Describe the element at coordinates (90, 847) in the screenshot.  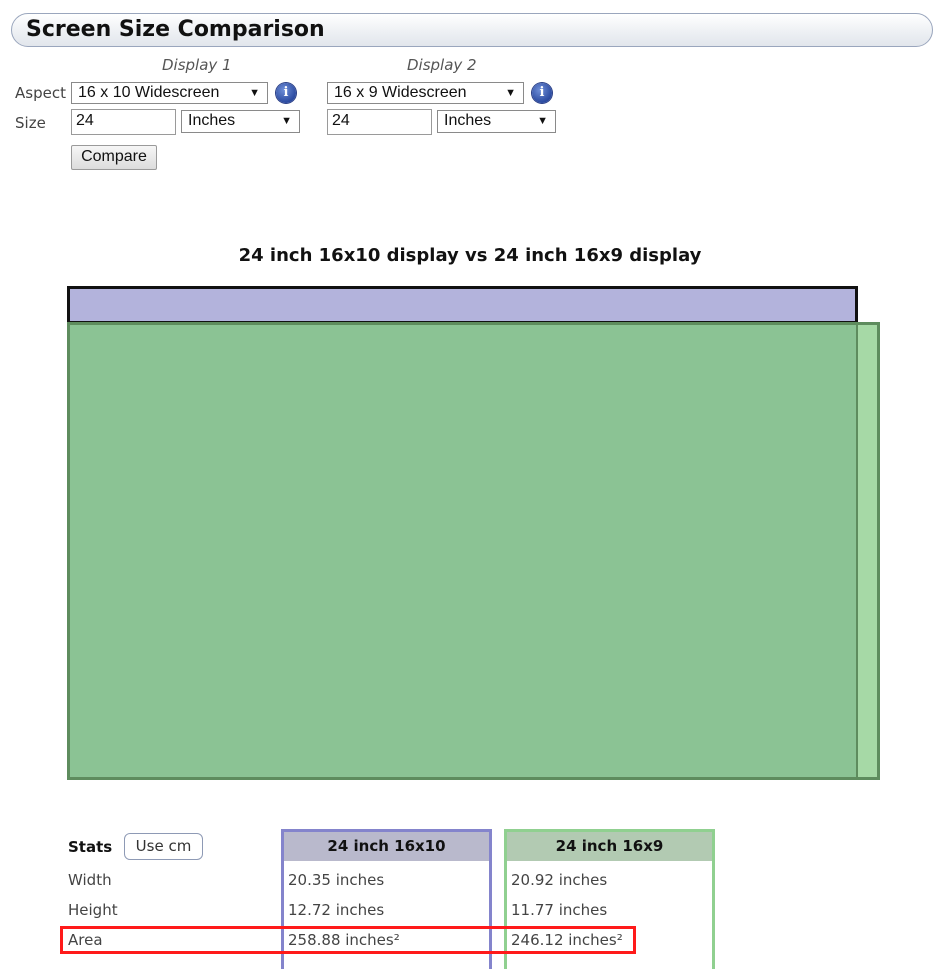
I see `stats-label: Stats` at that location.